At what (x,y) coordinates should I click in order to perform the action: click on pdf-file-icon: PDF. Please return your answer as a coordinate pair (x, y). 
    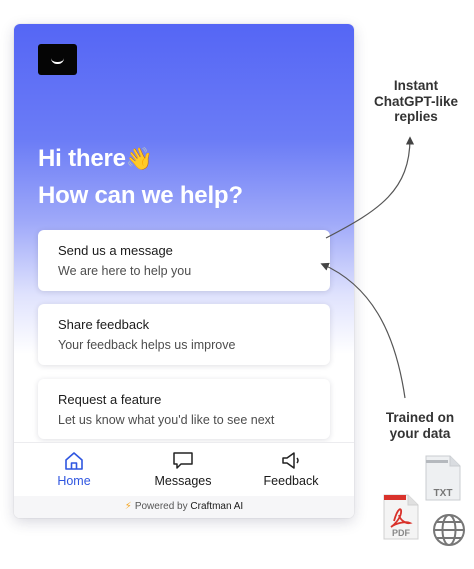
    Looking at the image, I should click on (401, 517).